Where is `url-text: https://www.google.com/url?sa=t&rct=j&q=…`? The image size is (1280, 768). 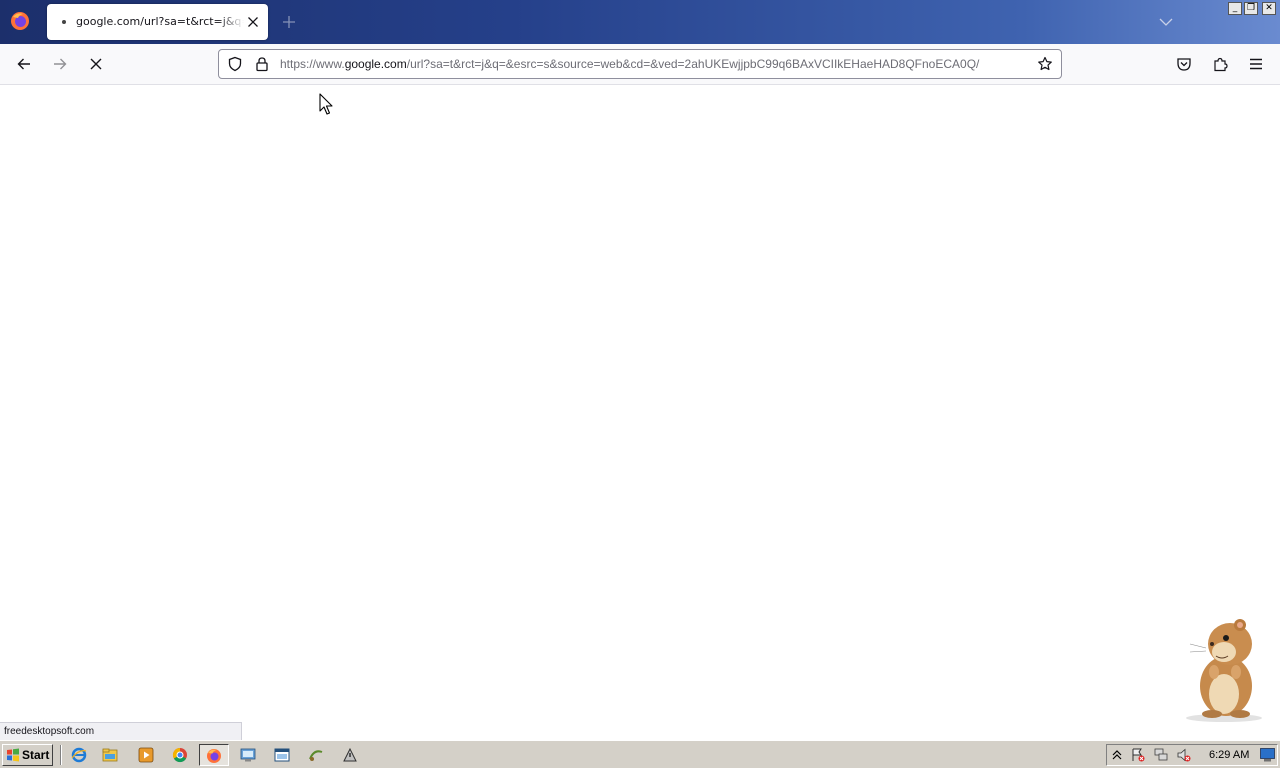
url-text: https://www.google.com/url?sa=t&rct=j&q=… is located at coordinates (655, 65).